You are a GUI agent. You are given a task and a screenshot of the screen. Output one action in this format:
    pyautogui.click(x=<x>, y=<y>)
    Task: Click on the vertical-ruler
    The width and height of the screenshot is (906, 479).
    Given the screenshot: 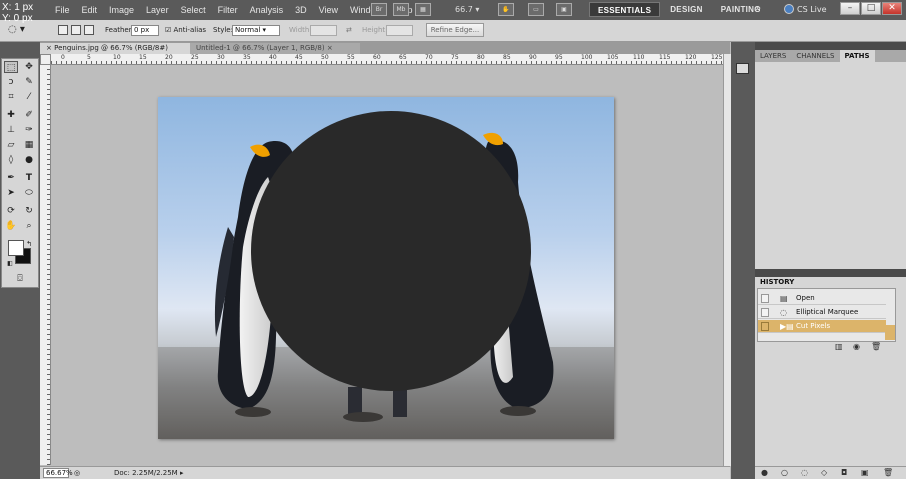 What is the action you would take?
    pyautogui.click(x=45, y=265)
    